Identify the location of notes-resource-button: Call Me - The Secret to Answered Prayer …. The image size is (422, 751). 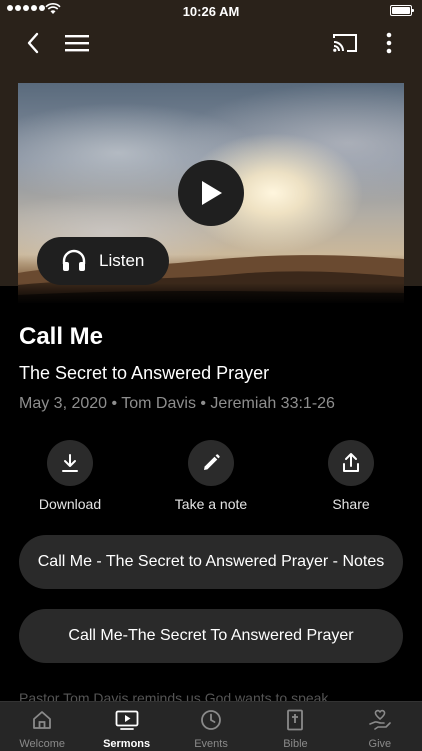
(211, 562).